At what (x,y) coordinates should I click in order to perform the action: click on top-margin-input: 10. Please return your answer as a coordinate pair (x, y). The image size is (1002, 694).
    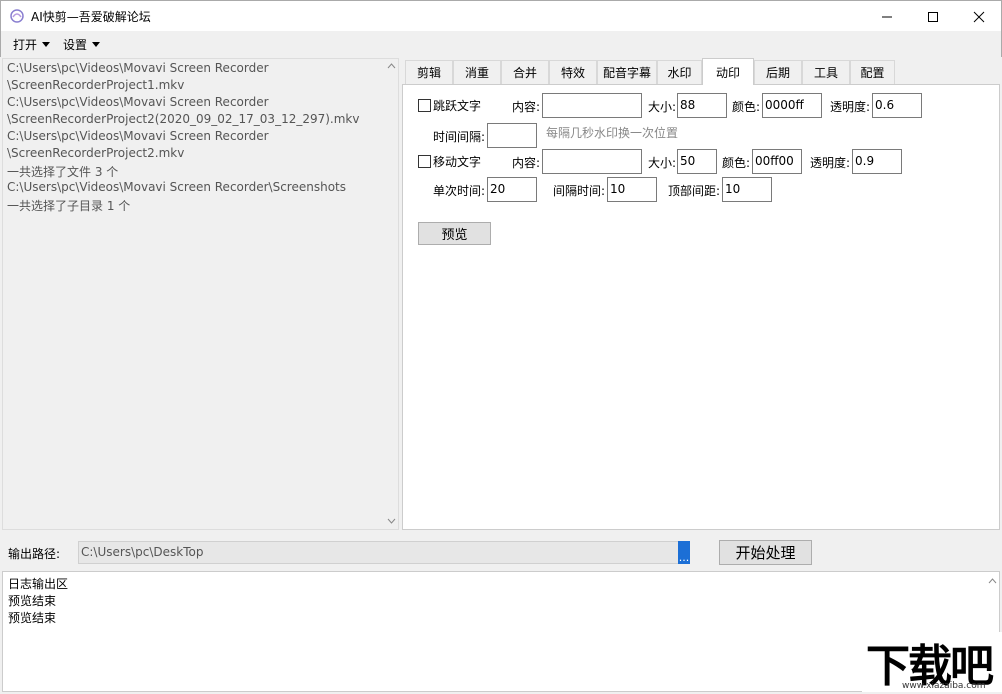
    Looking at the image, I should click on (747, 189).